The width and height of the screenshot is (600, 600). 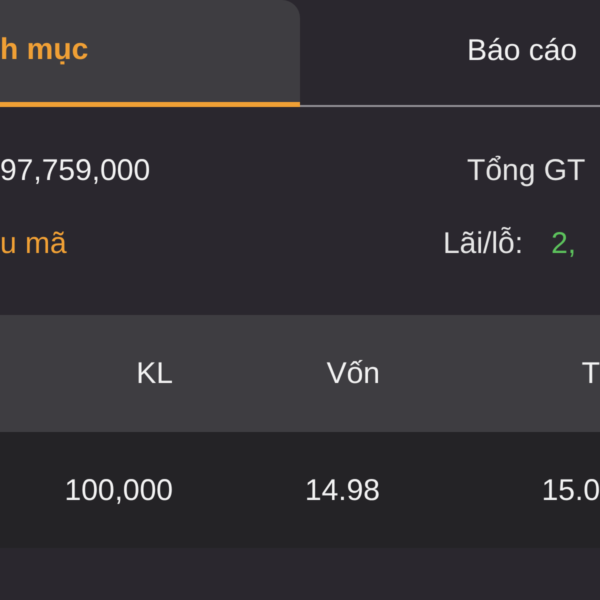 What do you see at coordinates (590, 374) in the screenshot?
I see `column-header: T` at bounding box center [590, 374].